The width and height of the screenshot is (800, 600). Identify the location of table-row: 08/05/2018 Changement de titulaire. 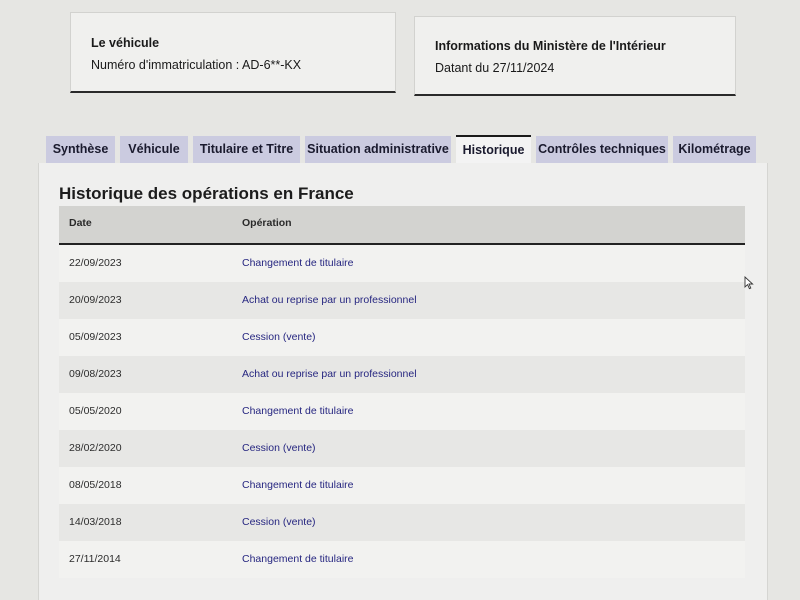
(402, 485).